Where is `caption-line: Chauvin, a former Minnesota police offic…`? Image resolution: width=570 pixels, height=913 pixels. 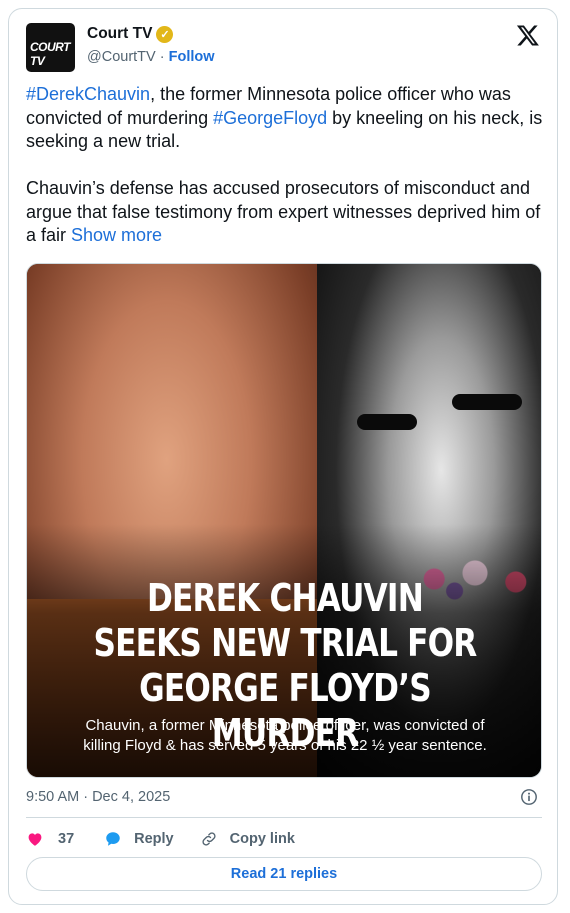
caption-line: Chauvin, a former Minnesota police offic… is located at coordinates (285, 725).